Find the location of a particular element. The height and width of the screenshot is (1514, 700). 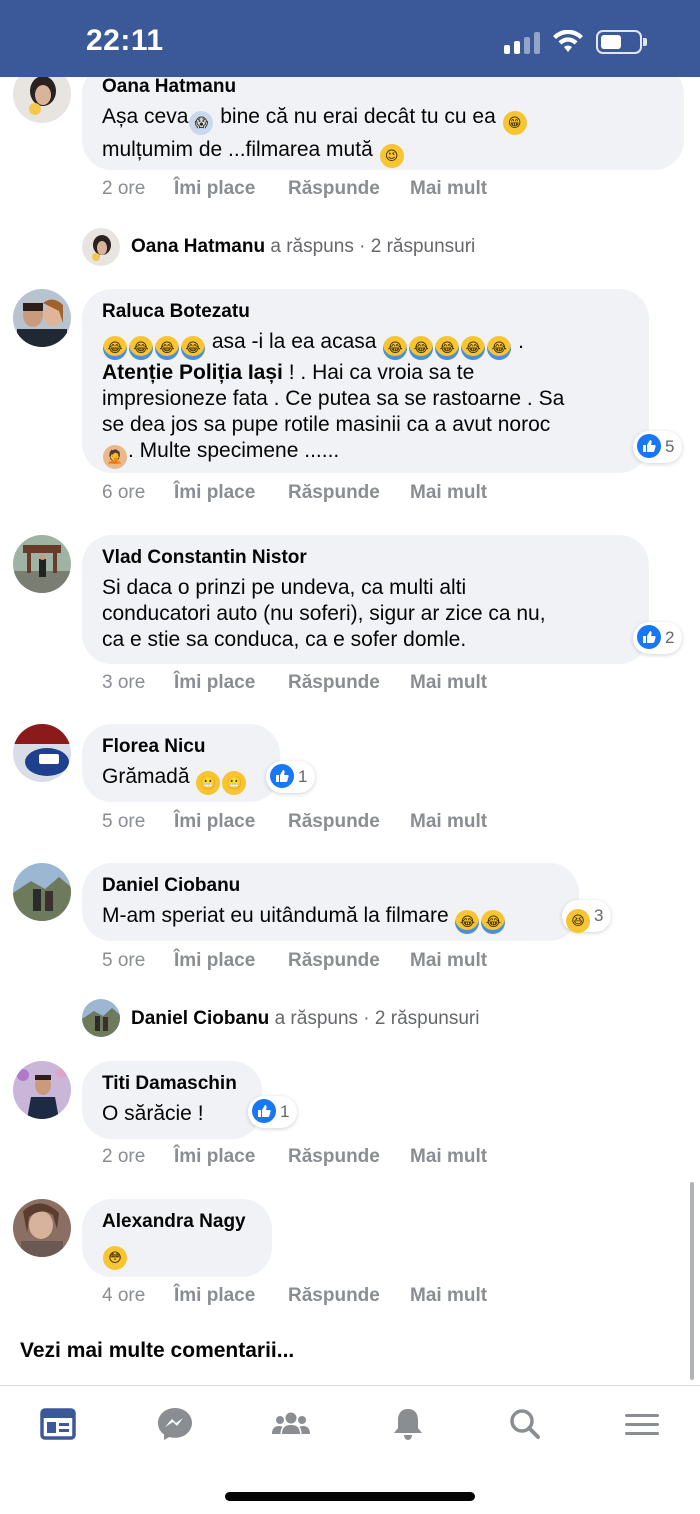

reaction-number: 2 is located at coordinates (670, 637).